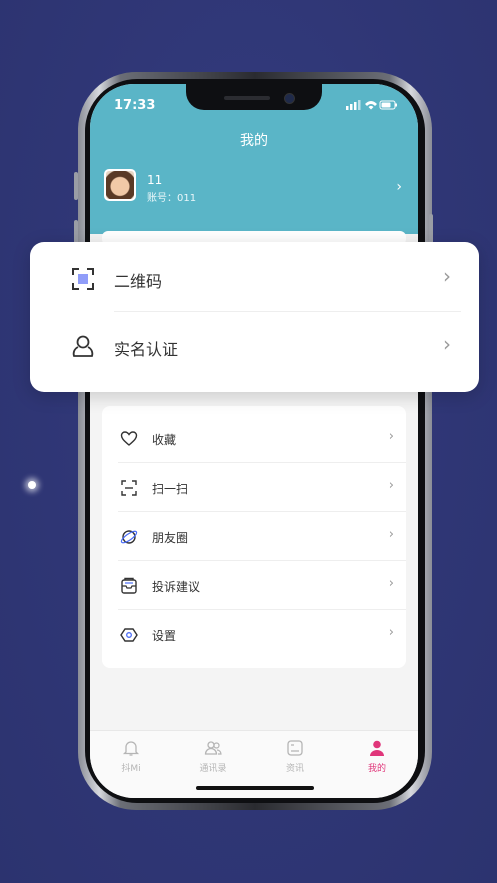 The image size is (497, 883). What do you see at coordinates (129, 585) in the screenshot?
I see `feedback-icon` at bounding box center [129, 585].